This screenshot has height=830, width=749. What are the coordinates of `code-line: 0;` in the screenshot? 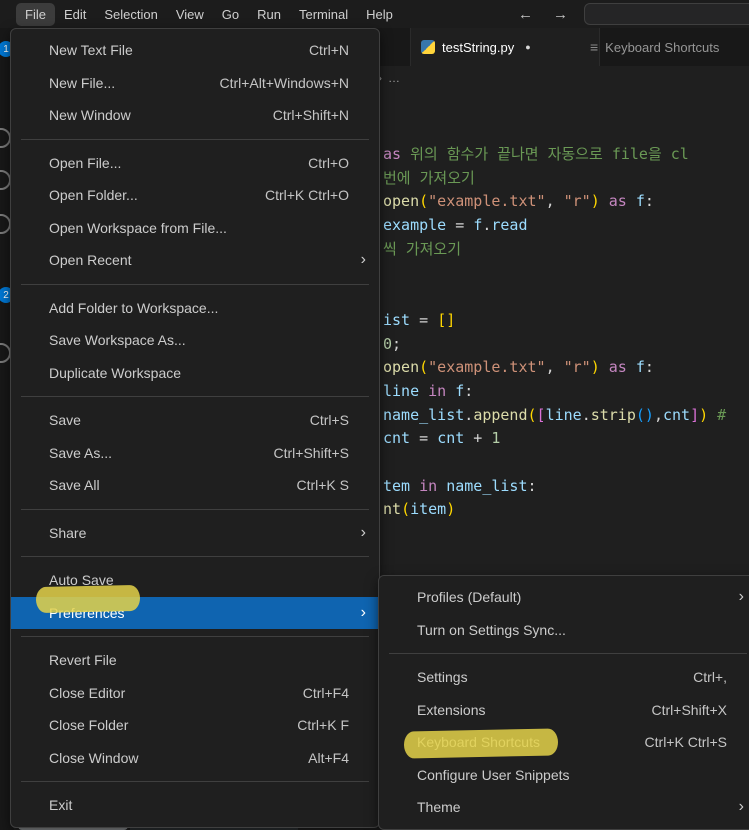 It's located at (566, 345).